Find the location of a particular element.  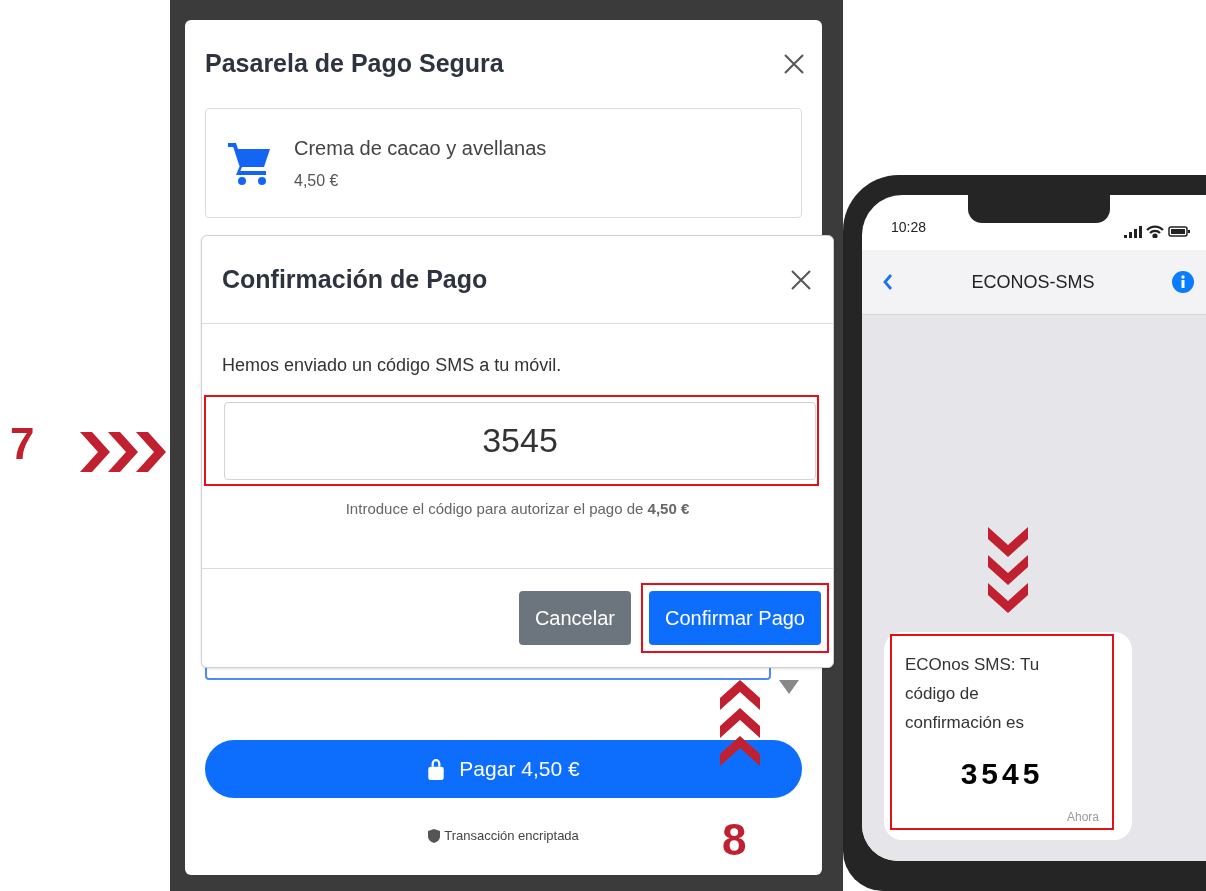

cancel-button: Cancelar is located at coordinates (574, 618).